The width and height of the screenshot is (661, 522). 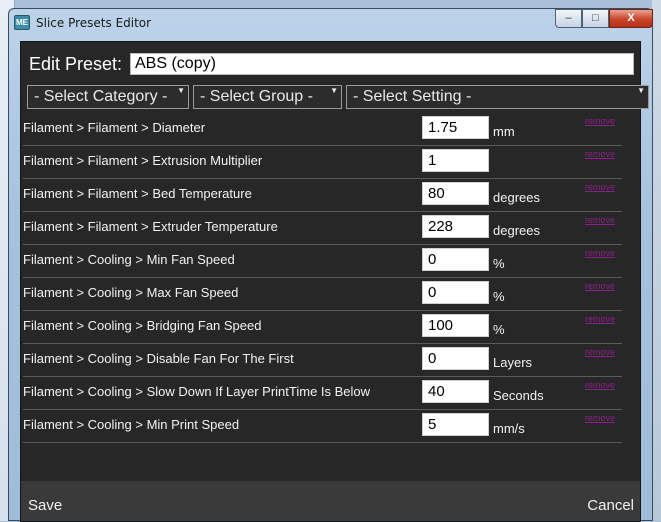 What do you see at coordinates (513, 362) in the screenshot?
I see `setting-unit: Layers` at bounding box center [513, 362].